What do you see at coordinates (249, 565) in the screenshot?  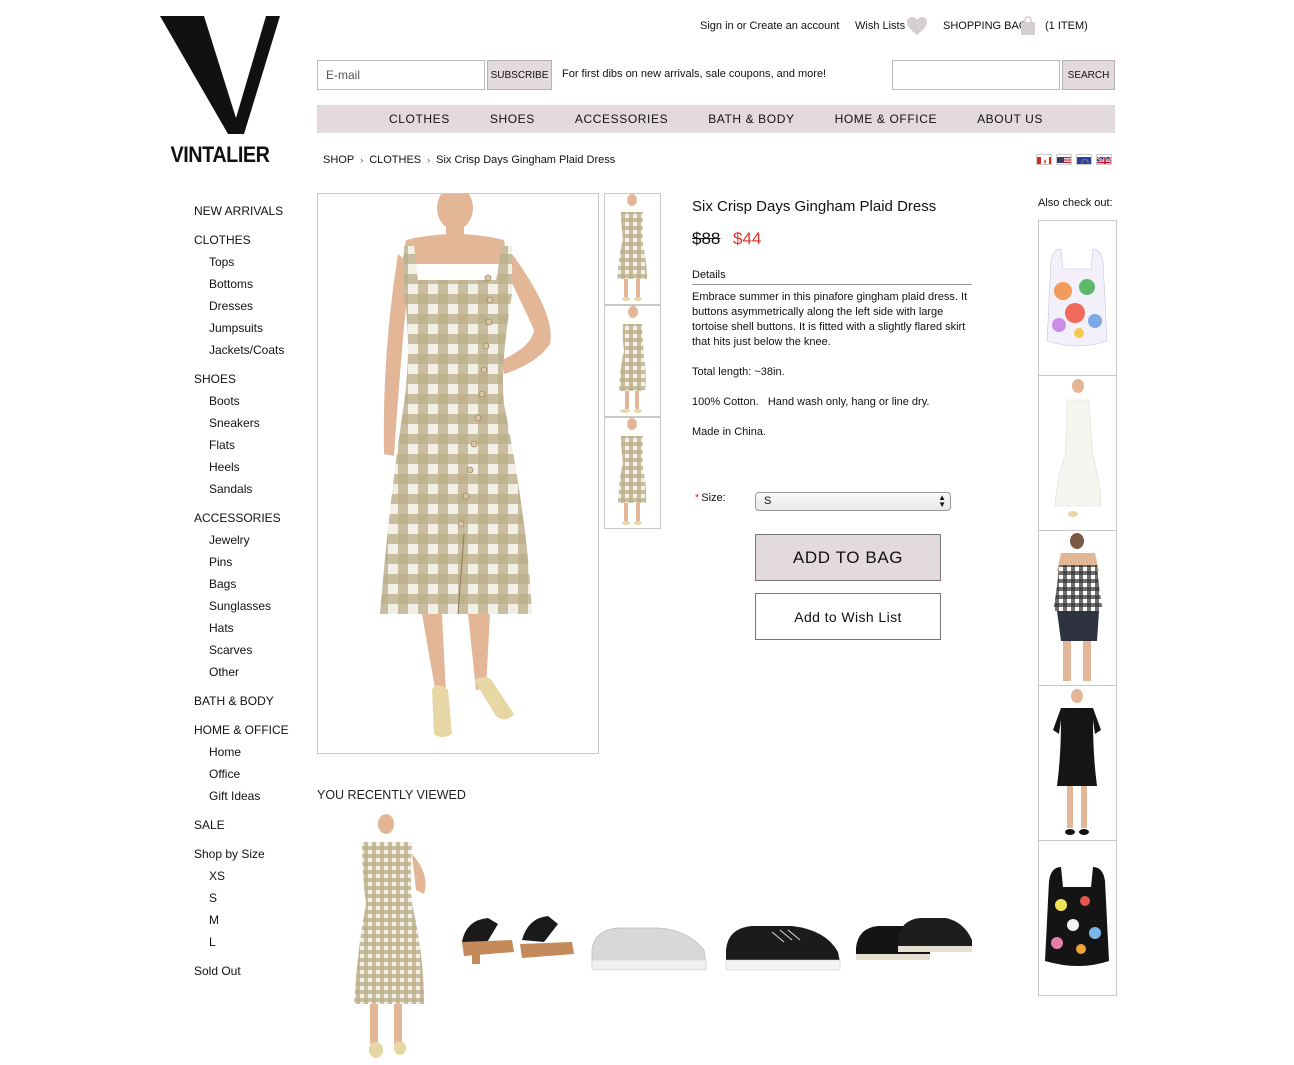 I see `sidebar-item-pins: Pins` at bounding box center [249, 565].